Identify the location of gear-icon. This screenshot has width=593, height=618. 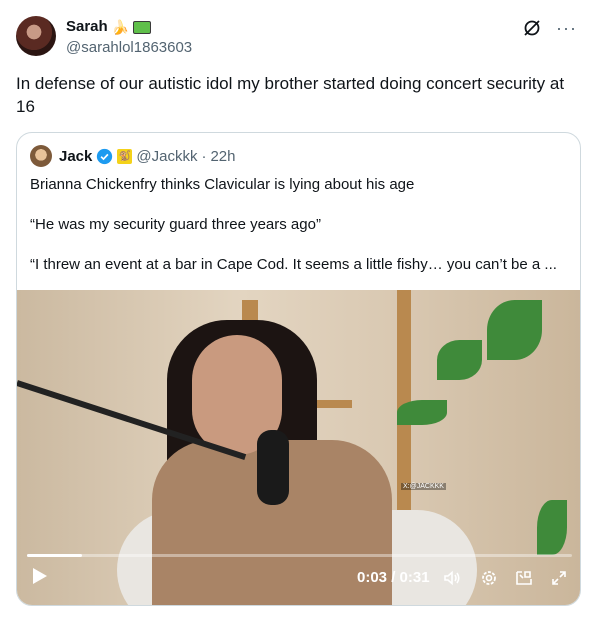
(489, 578).